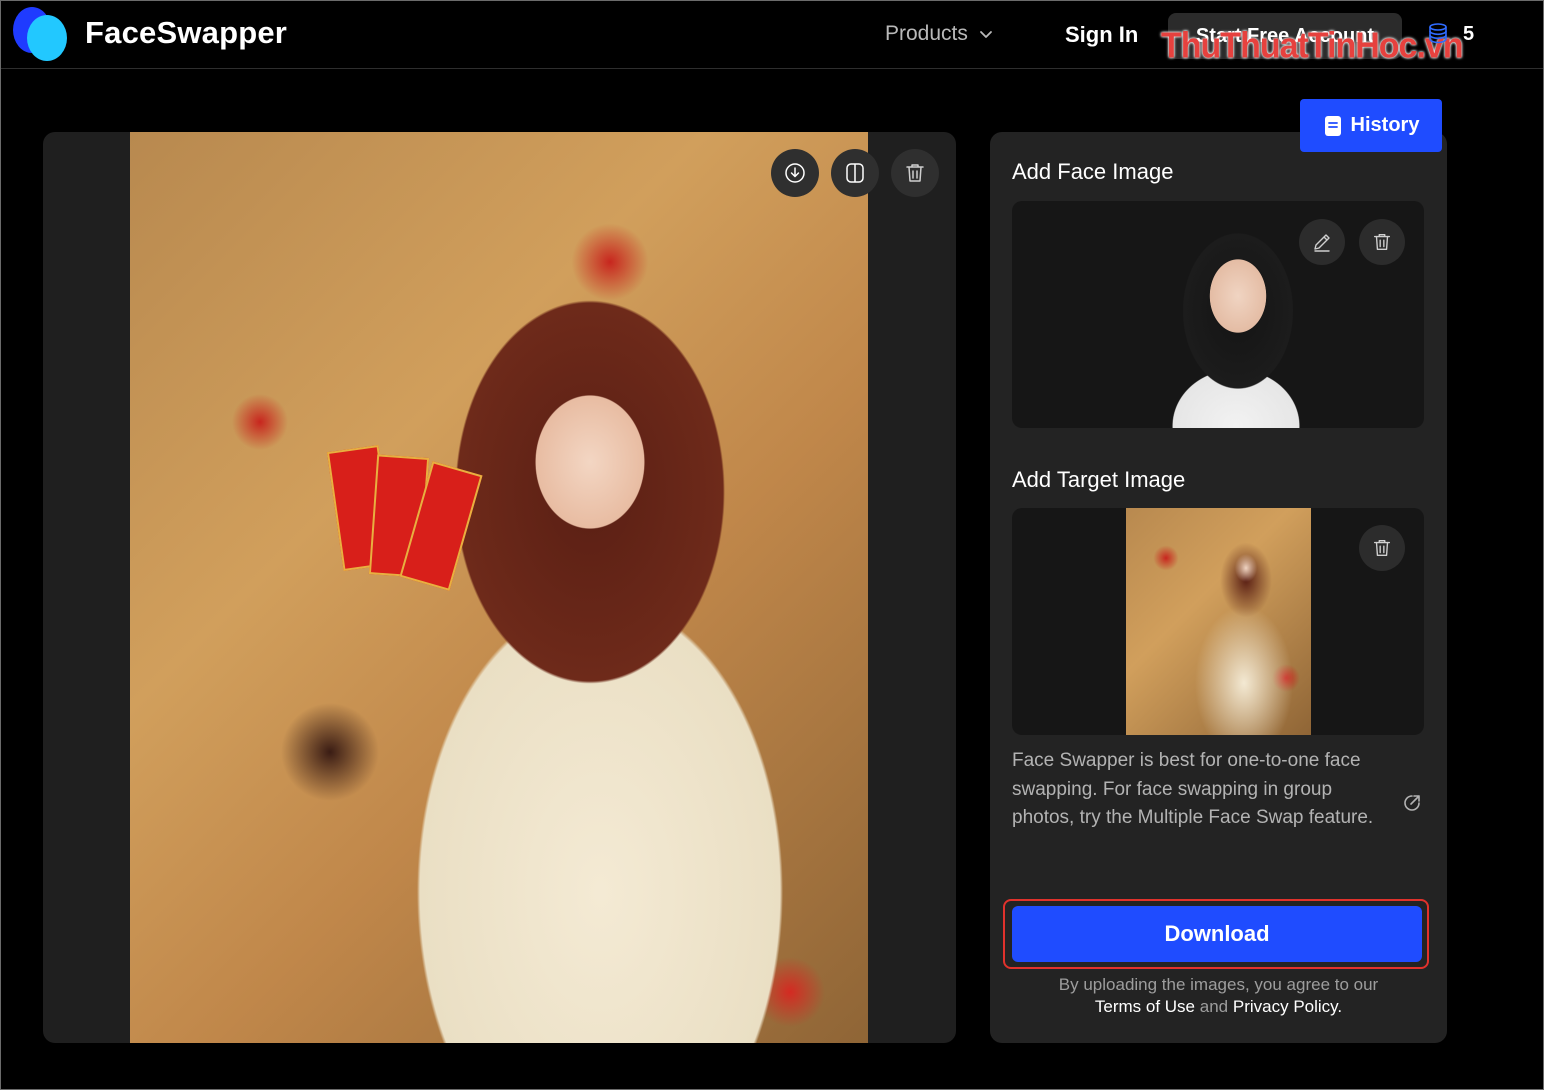  Describe the element at coordinates (405, 521) in the screenshot. I see `red-envelopes-illustration` at that location.